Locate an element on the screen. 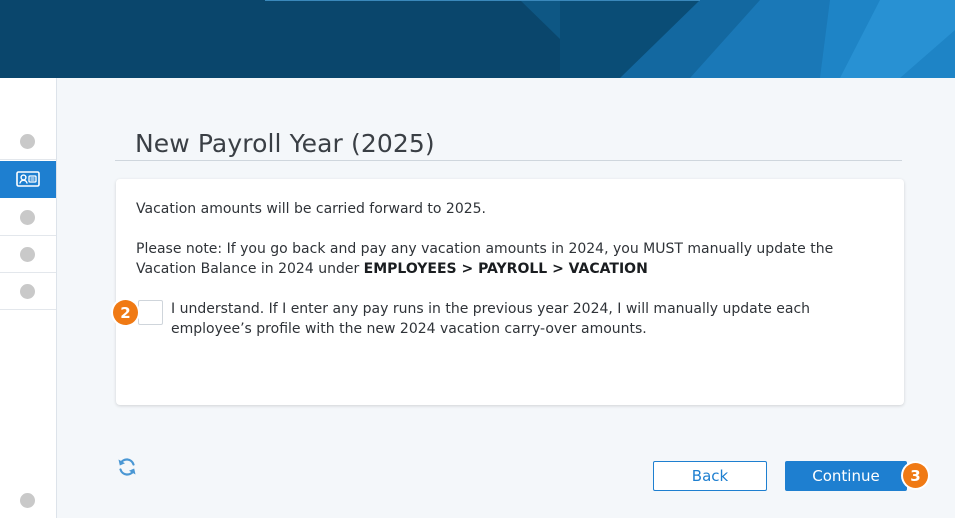 The height and width of the screenshot is (518, 955). step-badge-continue: 3 is located at coordinates (915, 475).